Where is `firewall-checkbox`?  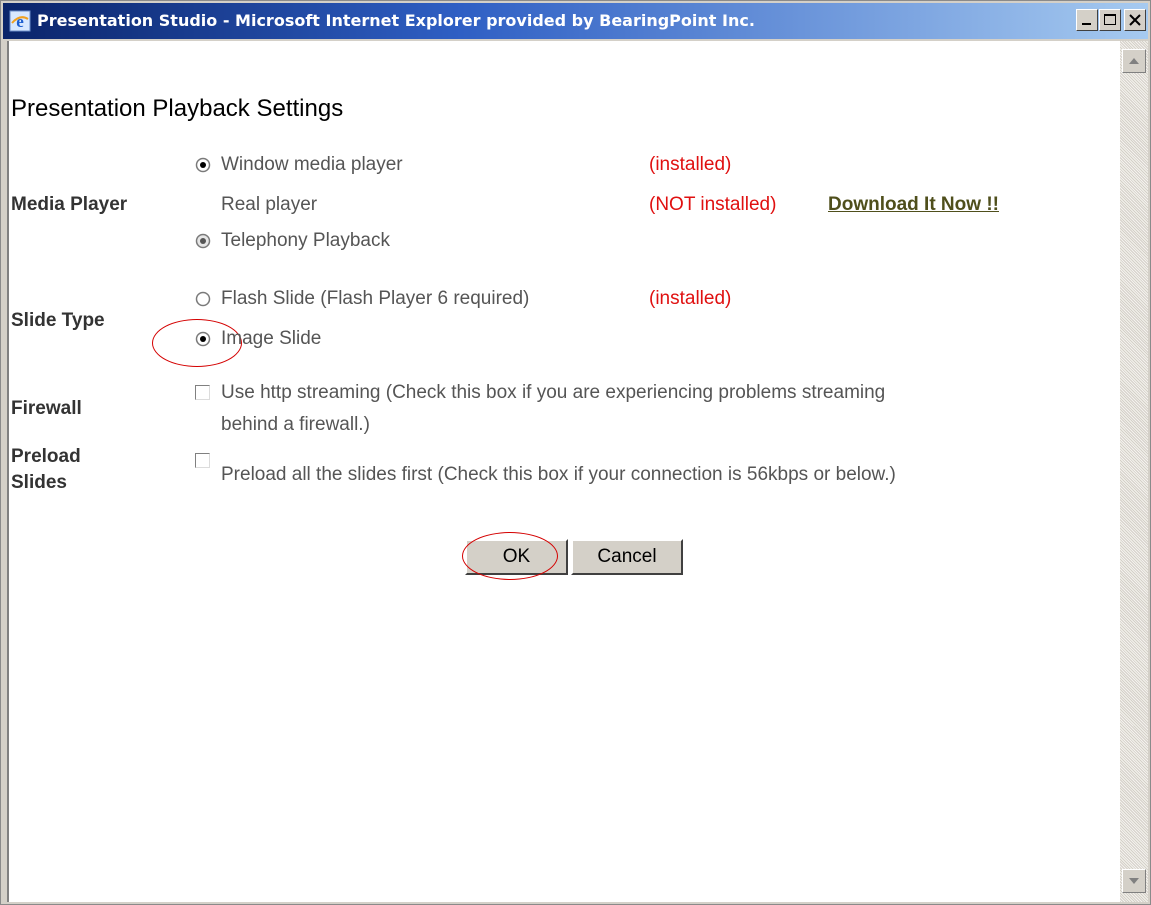 firewall-checkbox is located at coordinates (202, 392).